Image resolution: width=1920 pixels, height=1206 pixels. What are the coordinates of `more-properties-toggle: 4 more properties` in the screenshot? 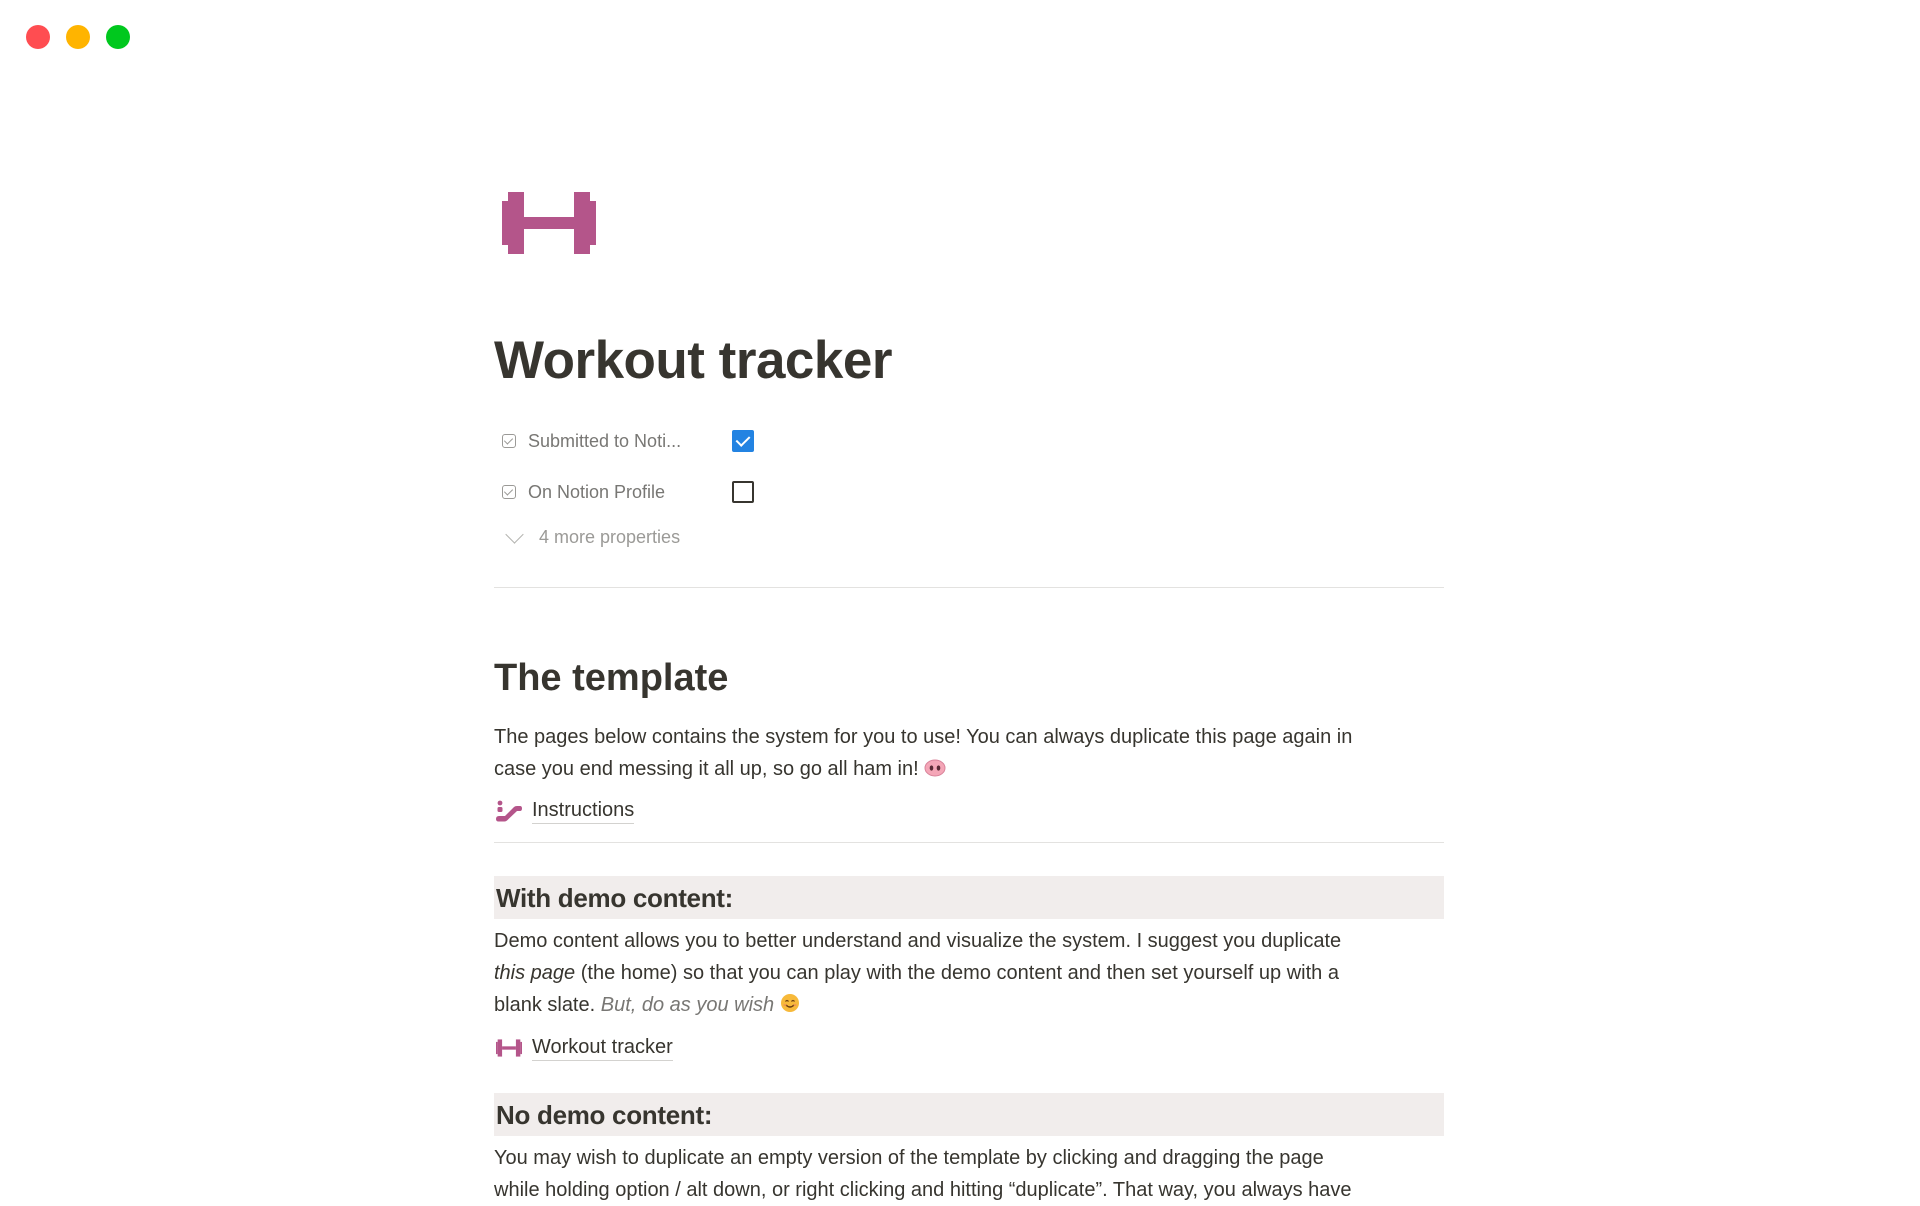 It's located at (591, 536).